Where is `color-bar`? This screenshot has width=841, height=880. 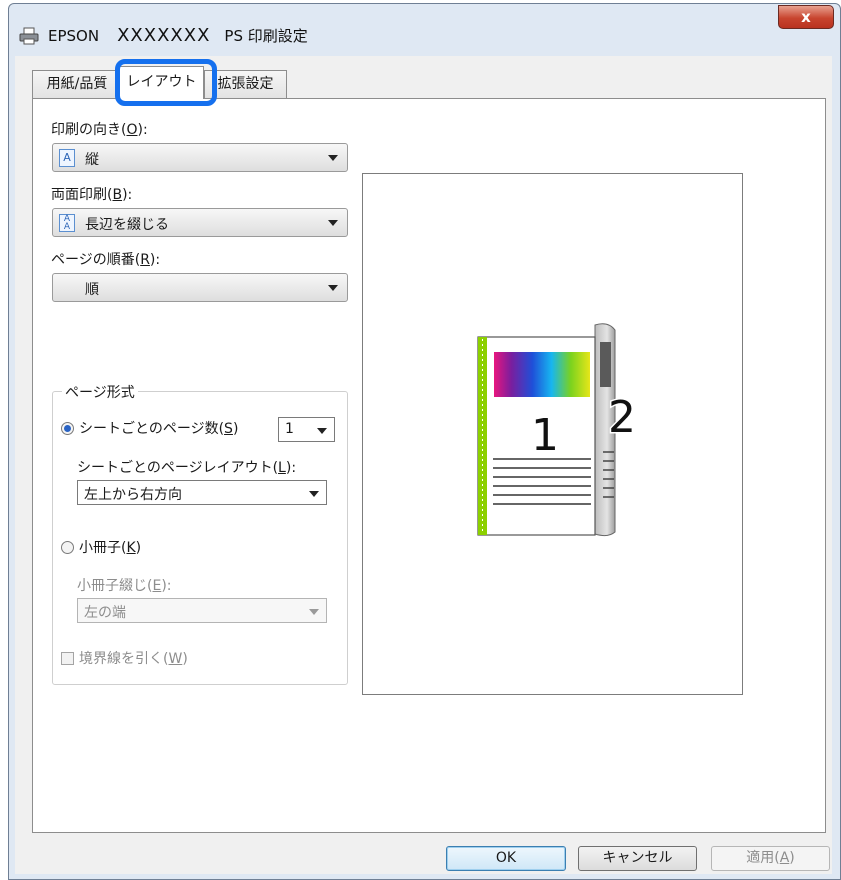
color-bar is located at coordinates (542, 374).